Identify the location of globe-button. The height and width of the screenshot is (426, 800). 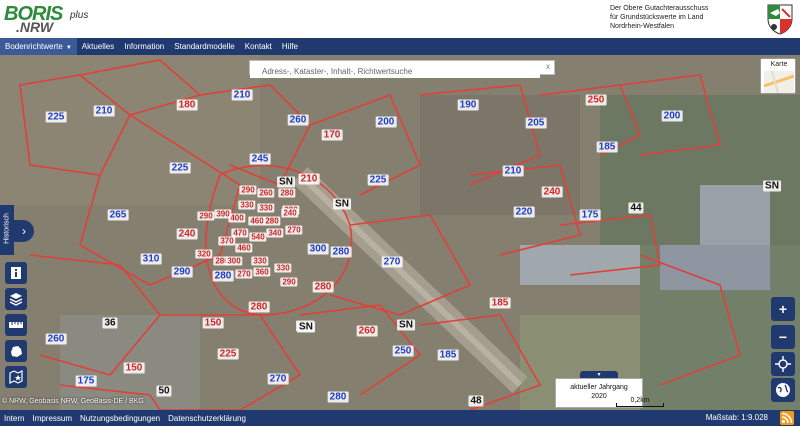
(783, 390).